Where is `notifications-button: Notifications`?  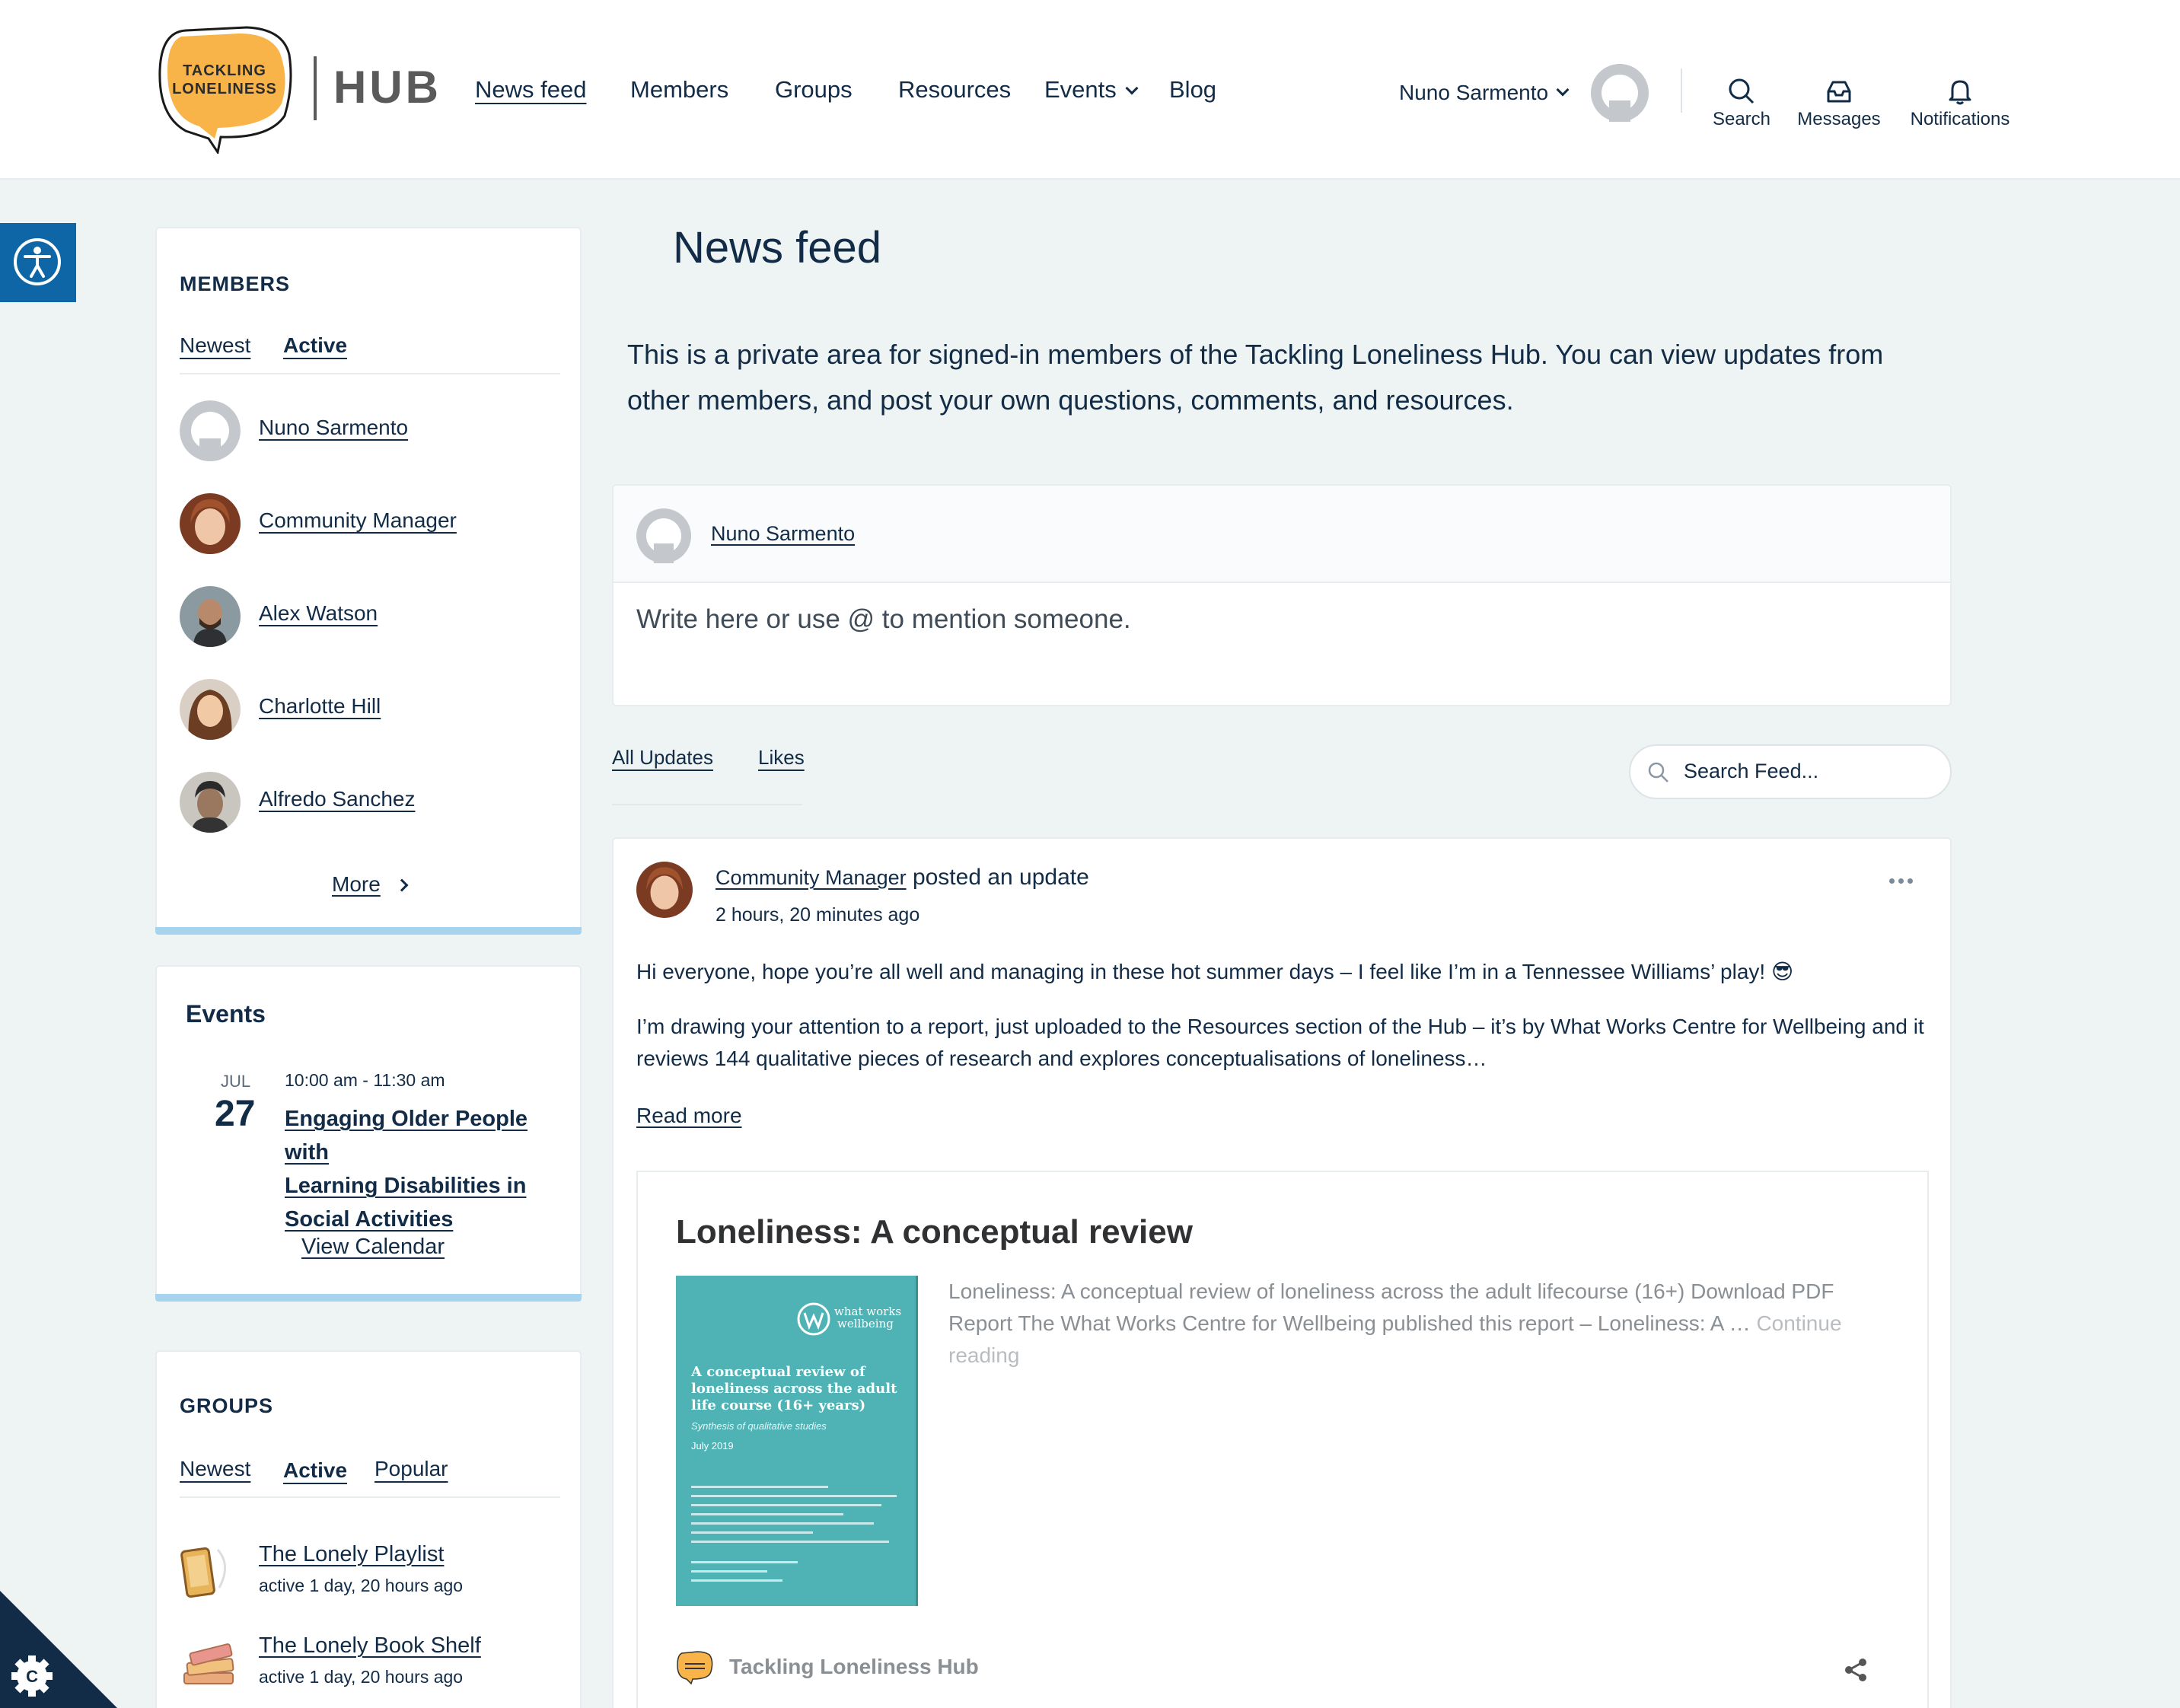
notifications-button: Notifications is located at coordinates (1960, 103).